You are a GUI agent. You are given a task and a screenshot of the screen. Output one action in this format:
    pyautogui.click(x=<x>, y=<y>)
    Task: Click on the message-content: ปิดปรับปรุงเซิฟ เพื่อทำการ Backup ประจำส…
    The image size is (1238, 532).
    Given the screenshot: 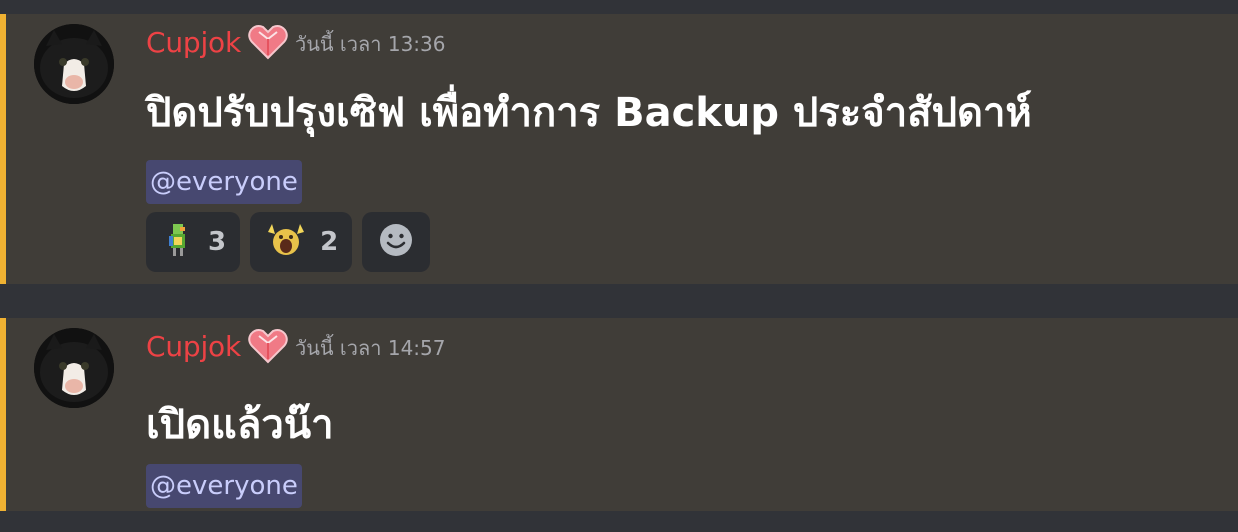 What is the action you would take?
    pyautogui.click(x=589, y=113)
    